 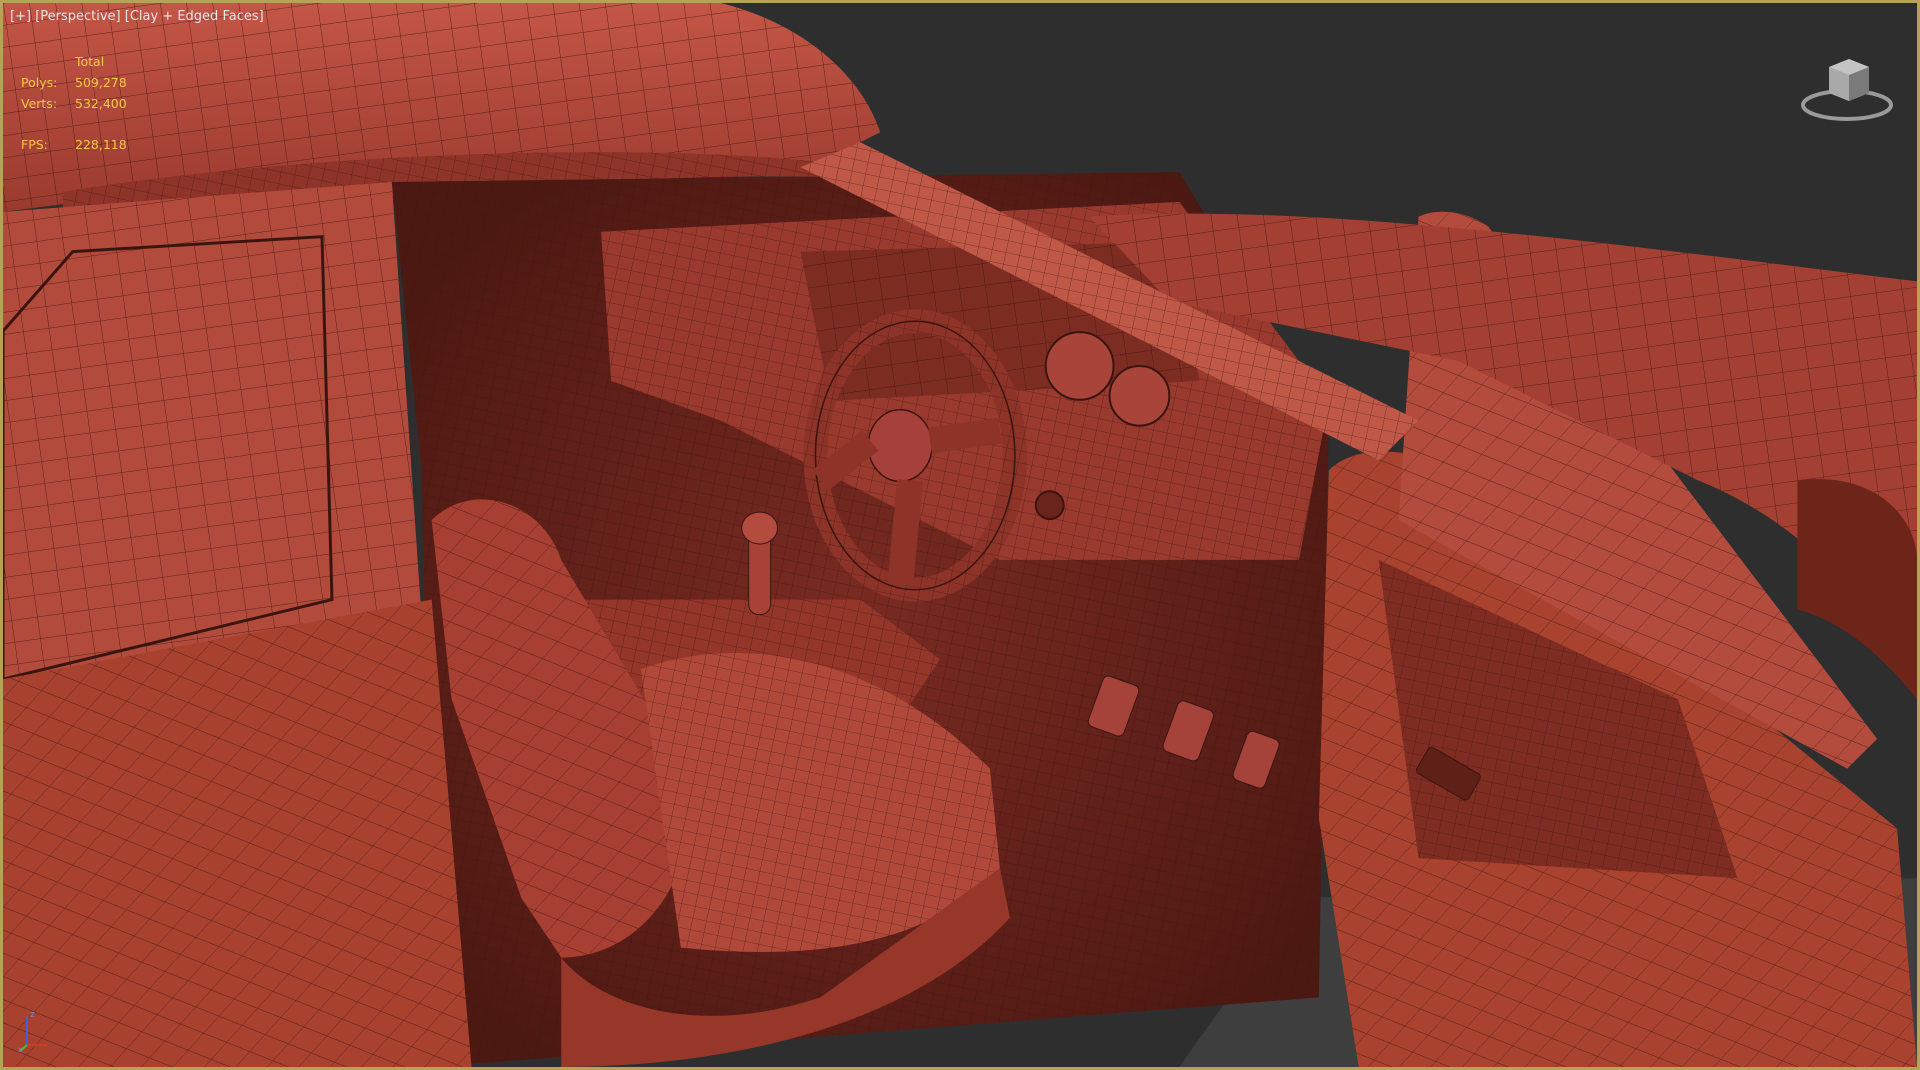 What do you see at coordinates (77, 16) in the screenshot?
I see `viewport-view-menu: [Perspective]` at bounding box center [77, 16].